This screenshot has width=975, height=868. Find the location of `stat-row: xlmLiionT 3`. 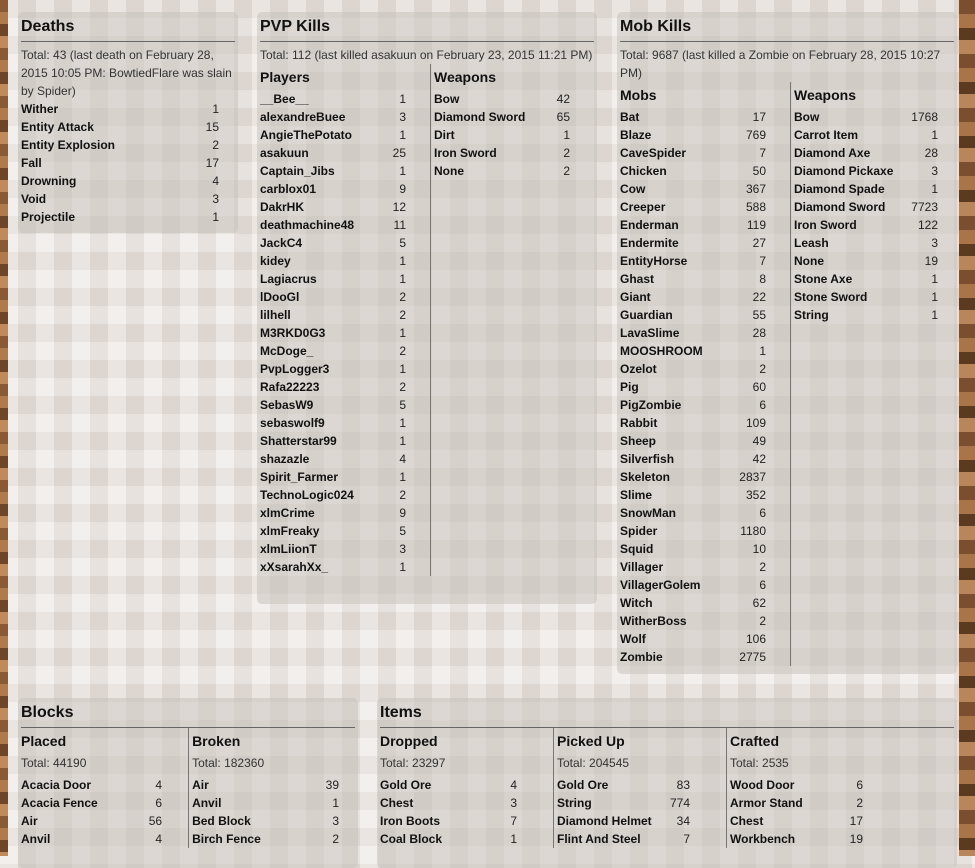

stat-row: xlmLiionT 3 is located at coordinates (333, 549).